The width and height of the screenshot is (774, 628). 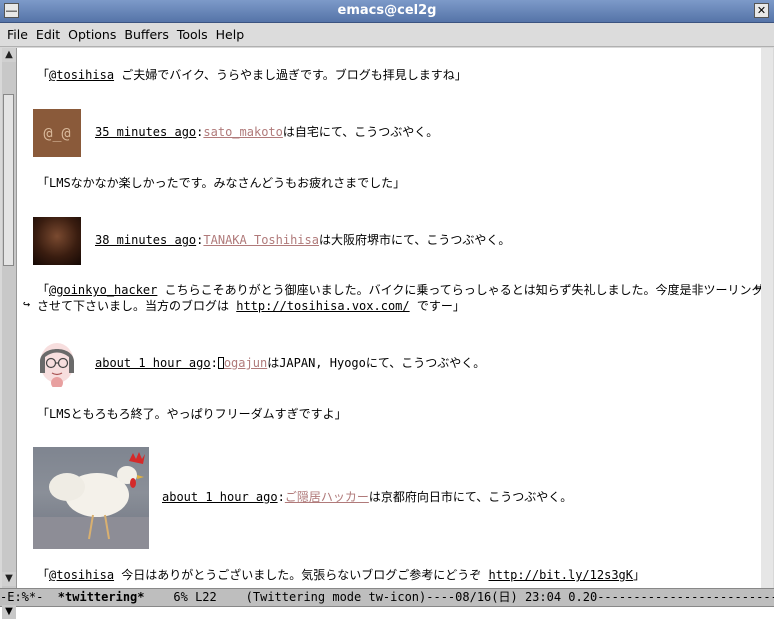 What do you see at coordinates (27, 304) in the screenshot?
I see `wrap-continuation-icon: ↪` at bounding box center [27, 304].